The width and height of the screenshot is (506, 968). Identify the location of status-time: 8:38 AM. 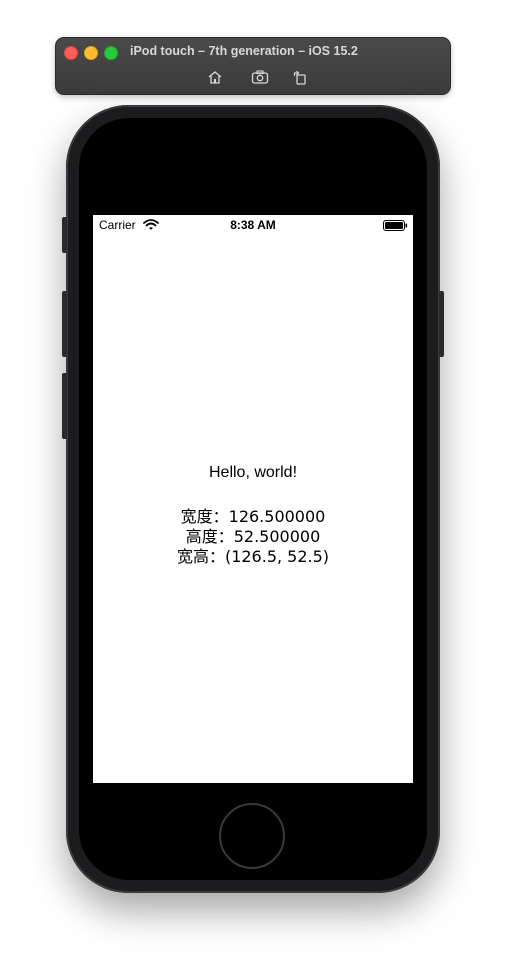
(253, 225).